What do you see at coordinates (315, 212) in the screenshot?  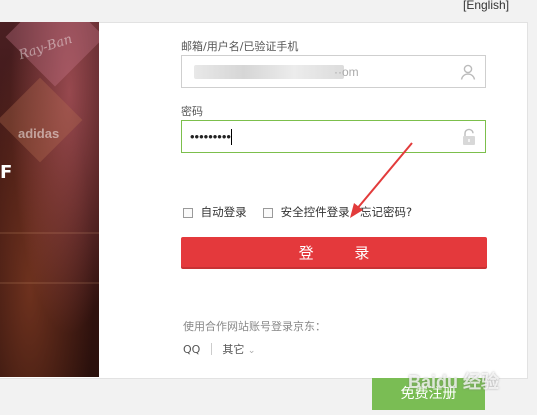 I see `secure-login-label: 安全控件登录` at bounding box center [315, 212].